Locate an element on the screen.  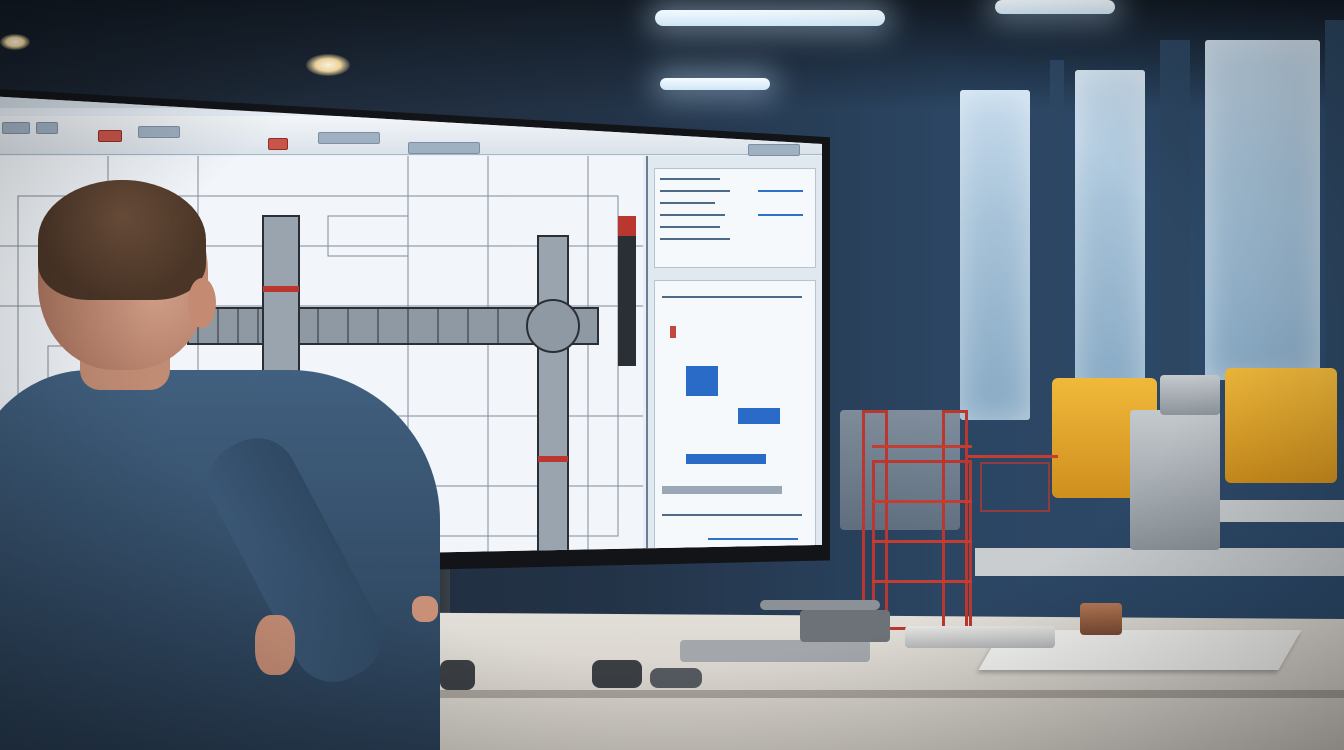
person-hair is located at coordinates (122, 240).